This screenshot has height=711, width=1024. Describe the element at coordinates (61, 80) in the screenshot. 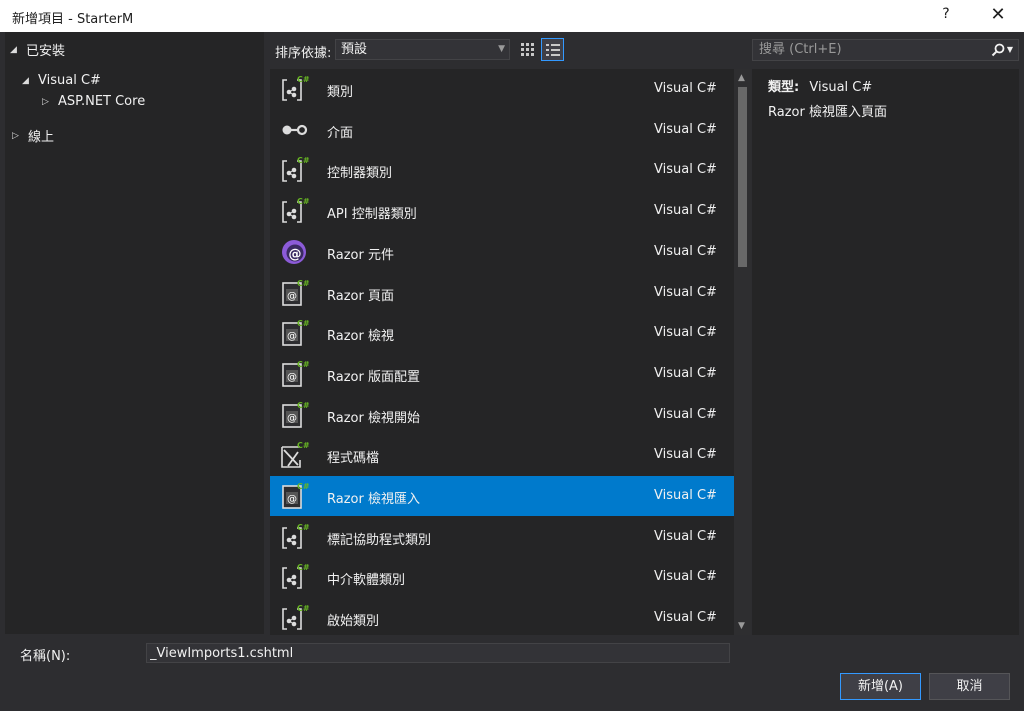

I see `tree-item-visual-csharp: ◢ Visual C#` at that location.